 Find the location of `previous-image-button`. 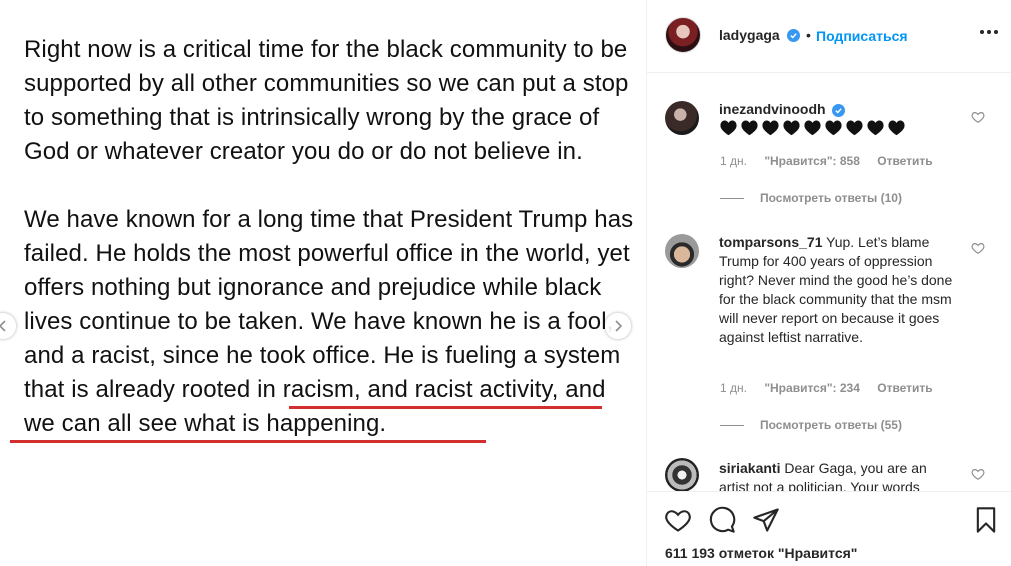

previous-image-button is located at coordinates (8, 326).